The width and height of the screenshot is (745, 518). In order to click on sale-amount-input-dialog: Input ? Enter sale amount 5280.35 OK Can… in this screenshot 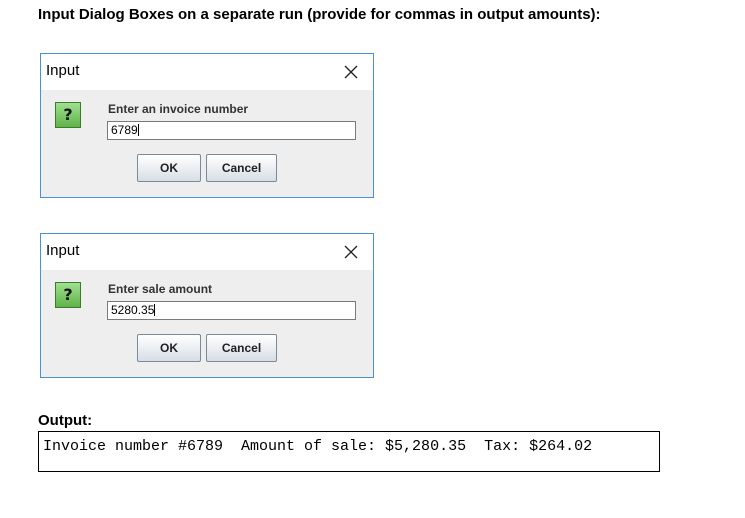, I will do `click(207, 305)`.